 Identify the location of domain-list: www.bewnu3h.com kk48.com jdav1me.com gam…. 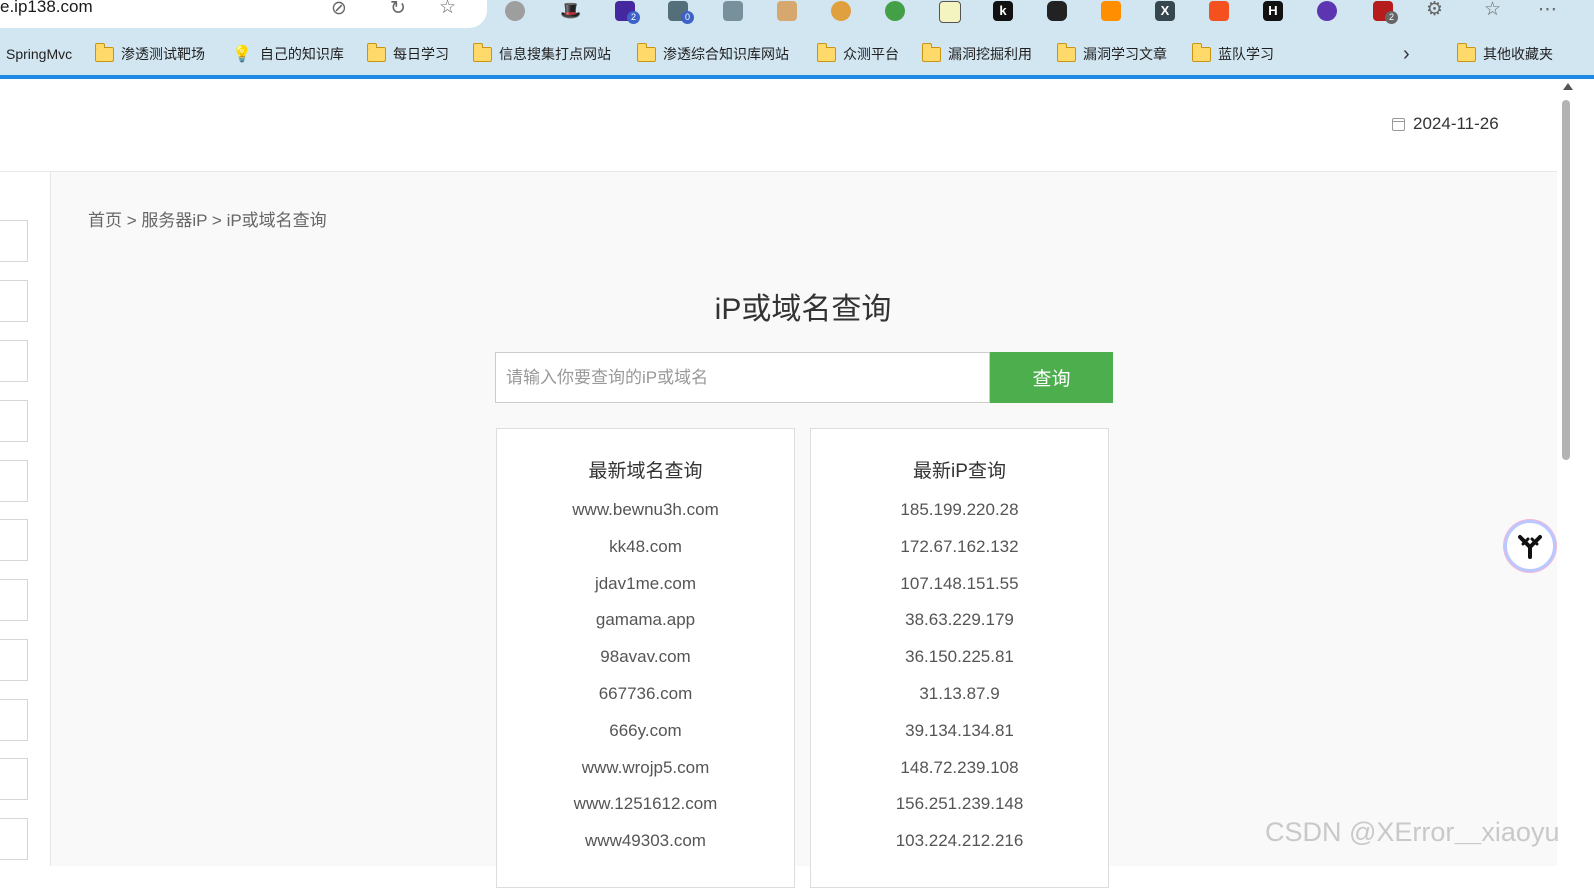
(645, 684).